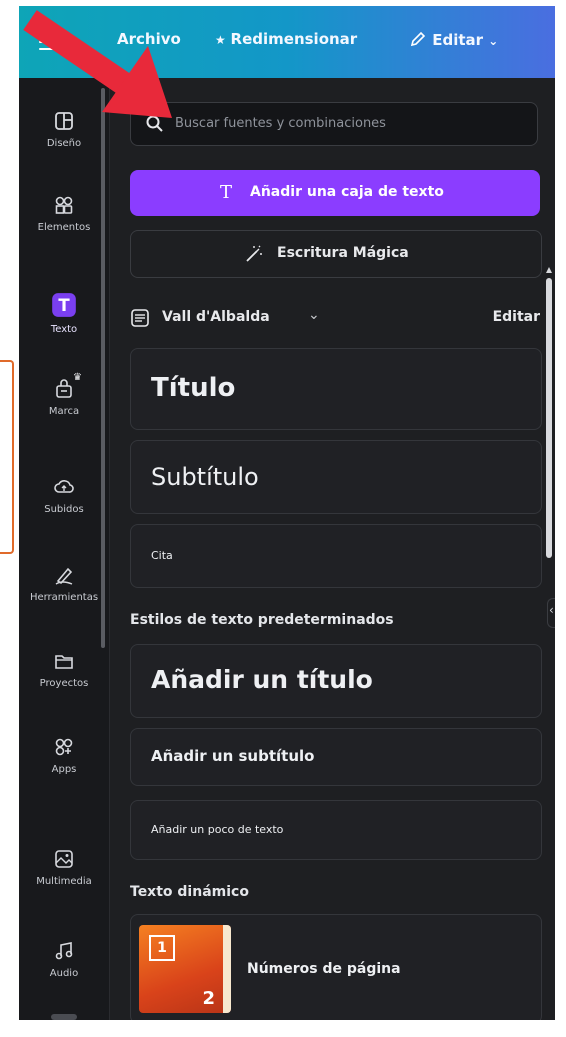 The width and height of the screenshot is (566, 1037). I want to click on page-numbers-item: 1 2 Números de página, so click(336, 967).